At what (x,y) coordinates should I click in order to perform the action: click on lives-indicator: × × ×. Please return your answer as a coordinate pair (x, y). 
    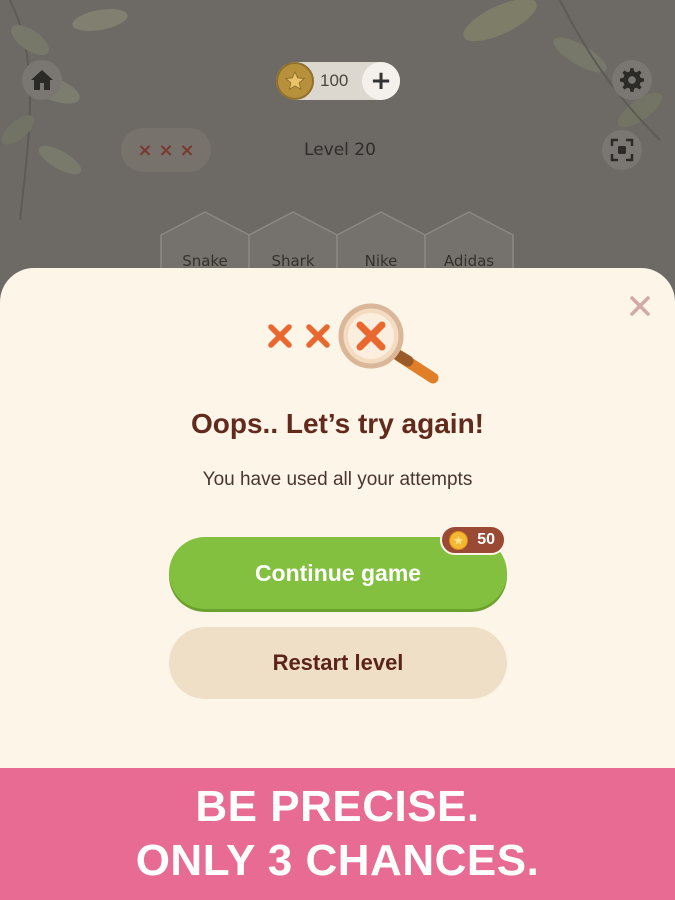
    Looking at the image, I should click on (166, 150).